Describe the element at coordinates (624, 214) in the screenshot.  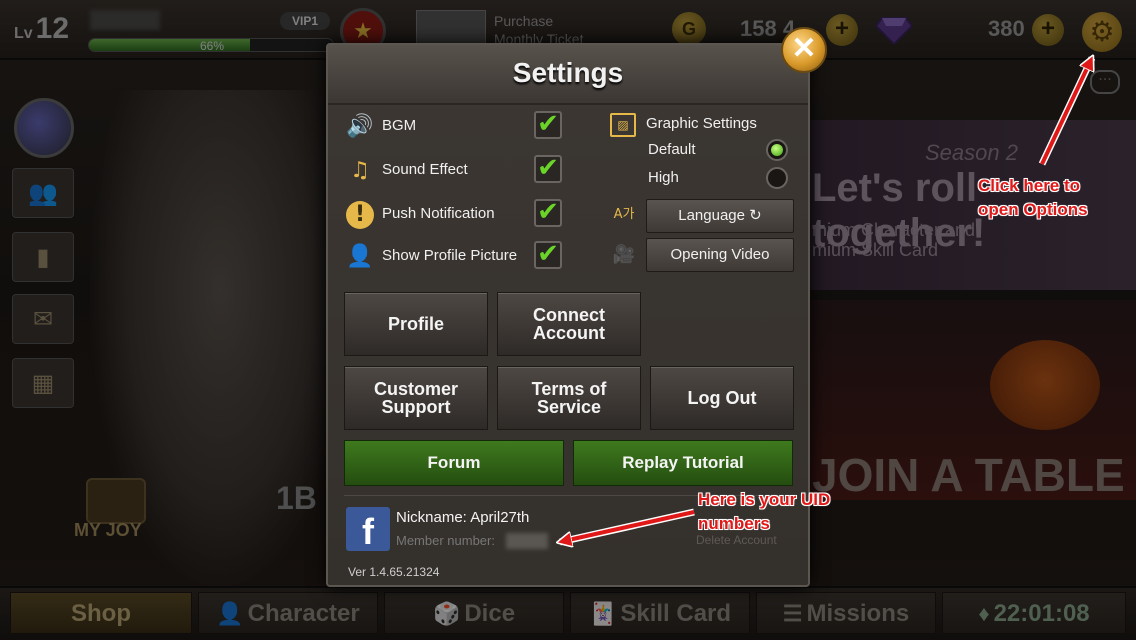
I see `language-icon: A가` at that location.